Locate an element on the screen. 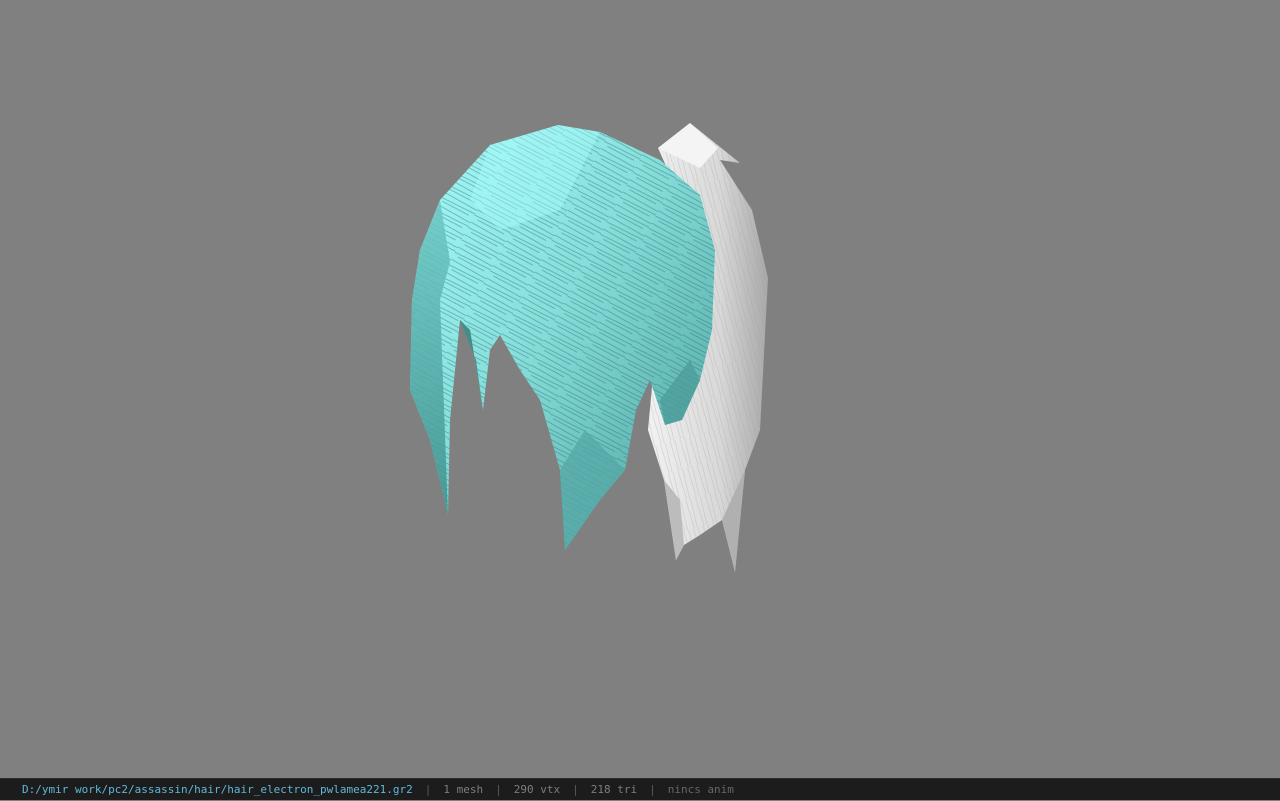 This screenshot has width=1280, height=801. triangle-count-label: 218 tri is located at coordinates (614, 789).